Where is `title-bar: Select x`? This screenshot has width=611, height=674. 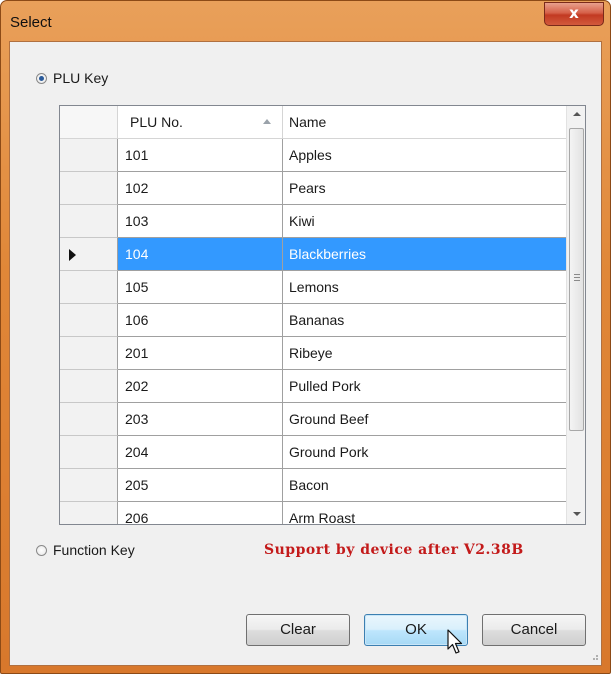
title-bar: Select x is located at coordinates (305, 21).